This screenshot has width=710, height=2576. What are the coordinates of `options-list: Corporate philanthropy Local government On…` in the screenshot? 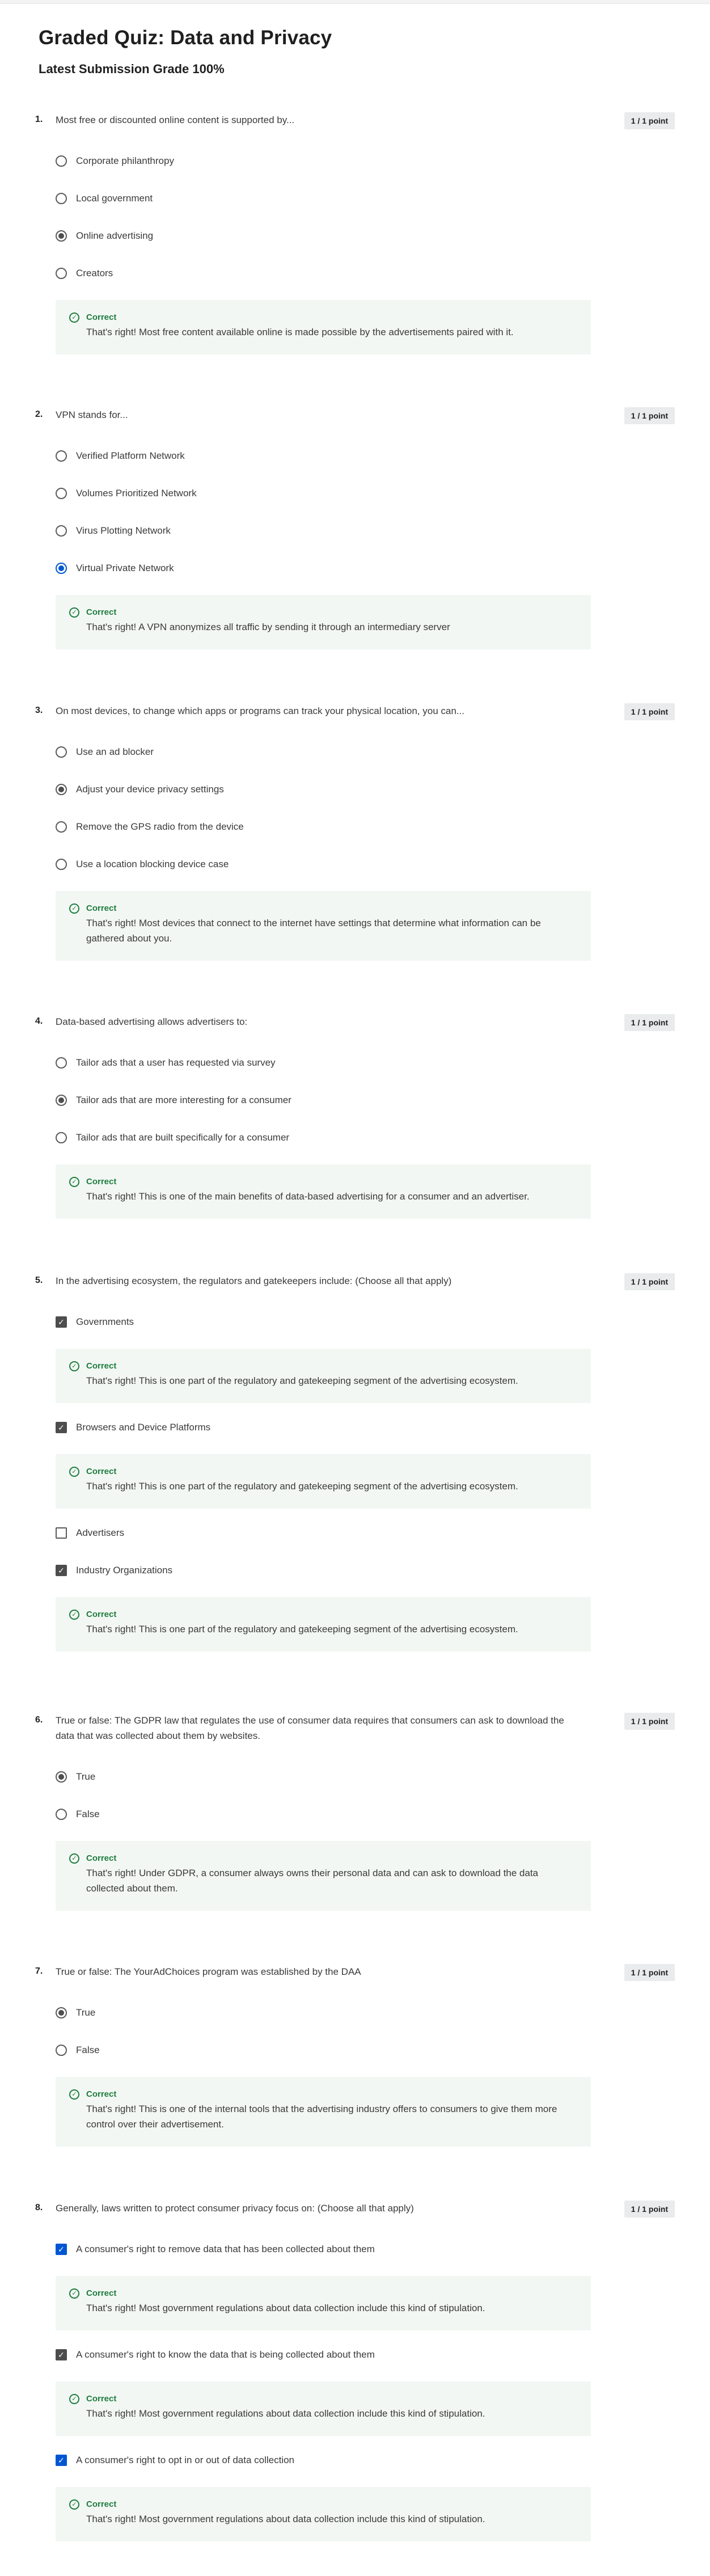 It's located at (365, 217).